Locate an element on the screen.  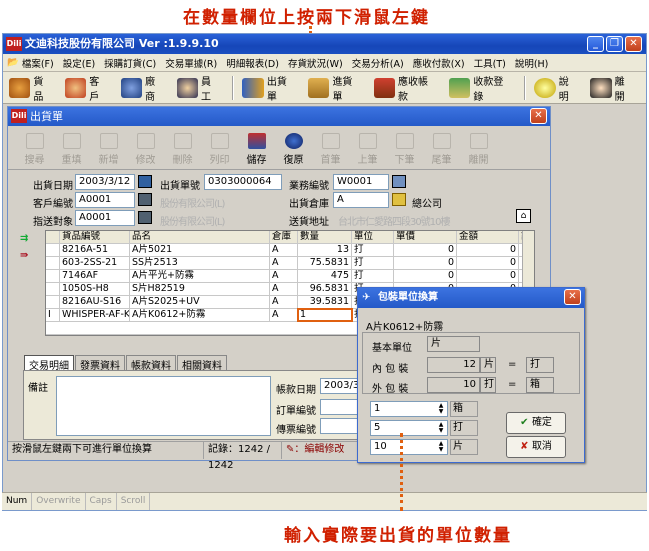
customer-field: A0001 is located at coordinates (105, 200).